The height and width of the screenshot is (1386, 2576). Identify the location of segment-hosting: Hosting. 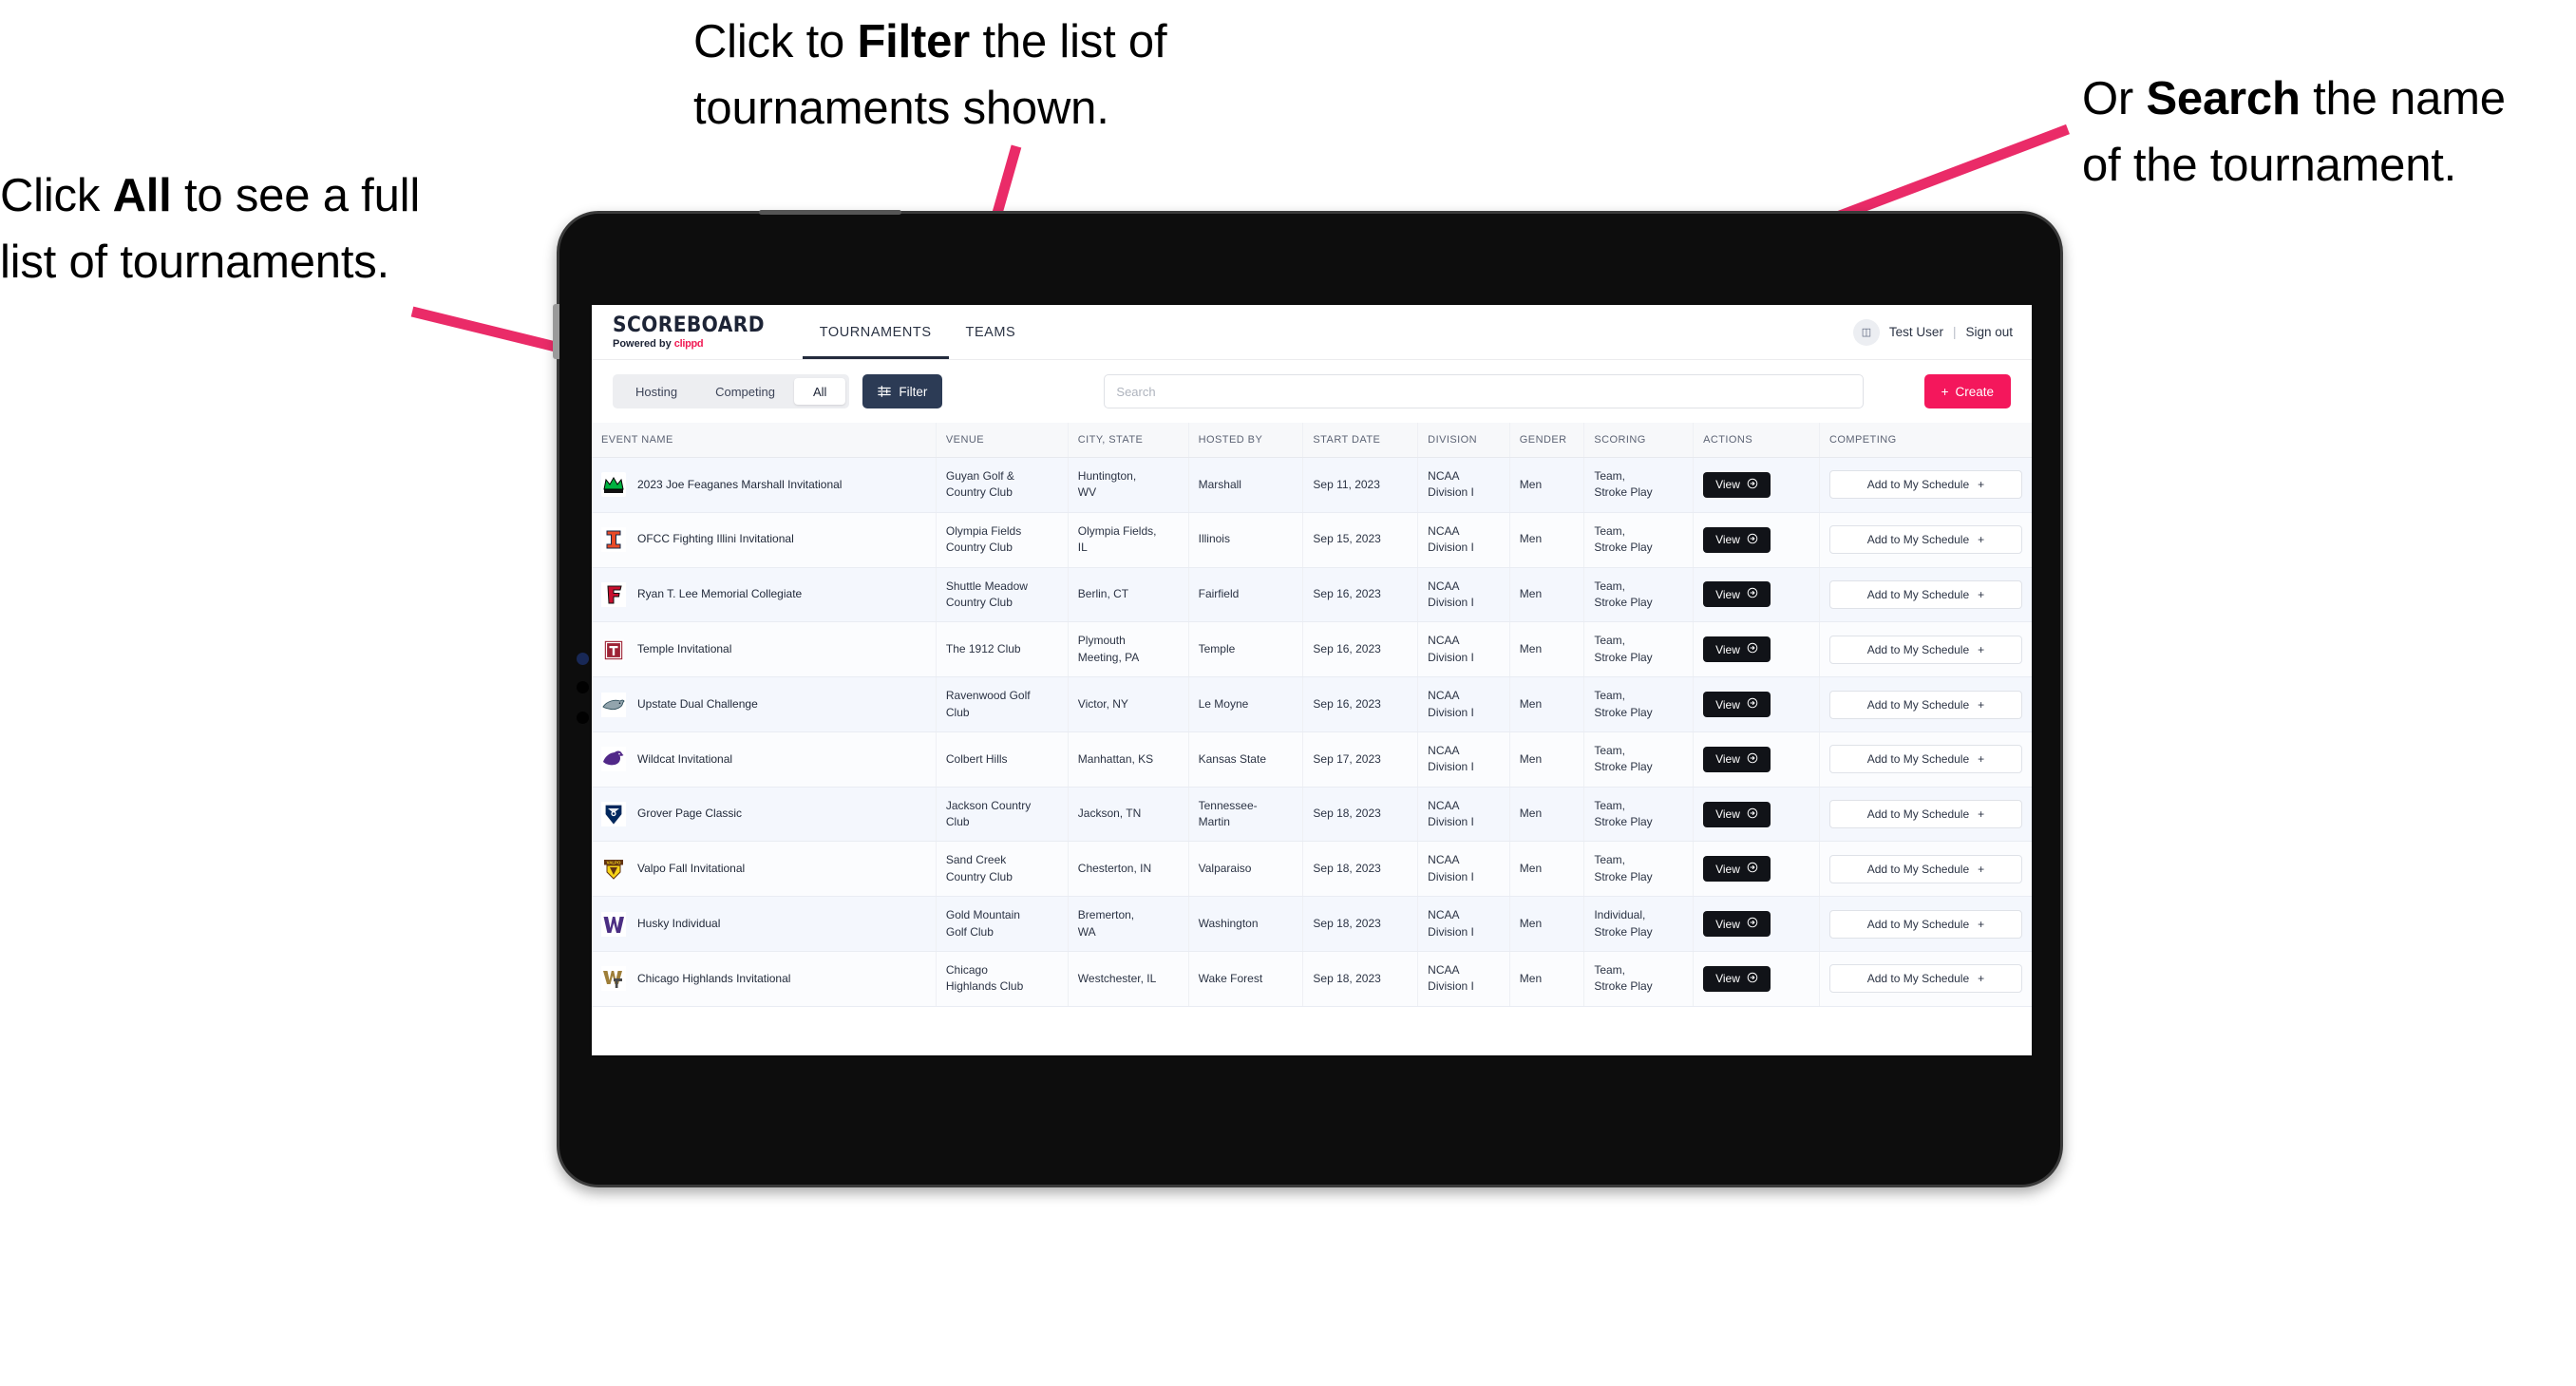
(656, 391).